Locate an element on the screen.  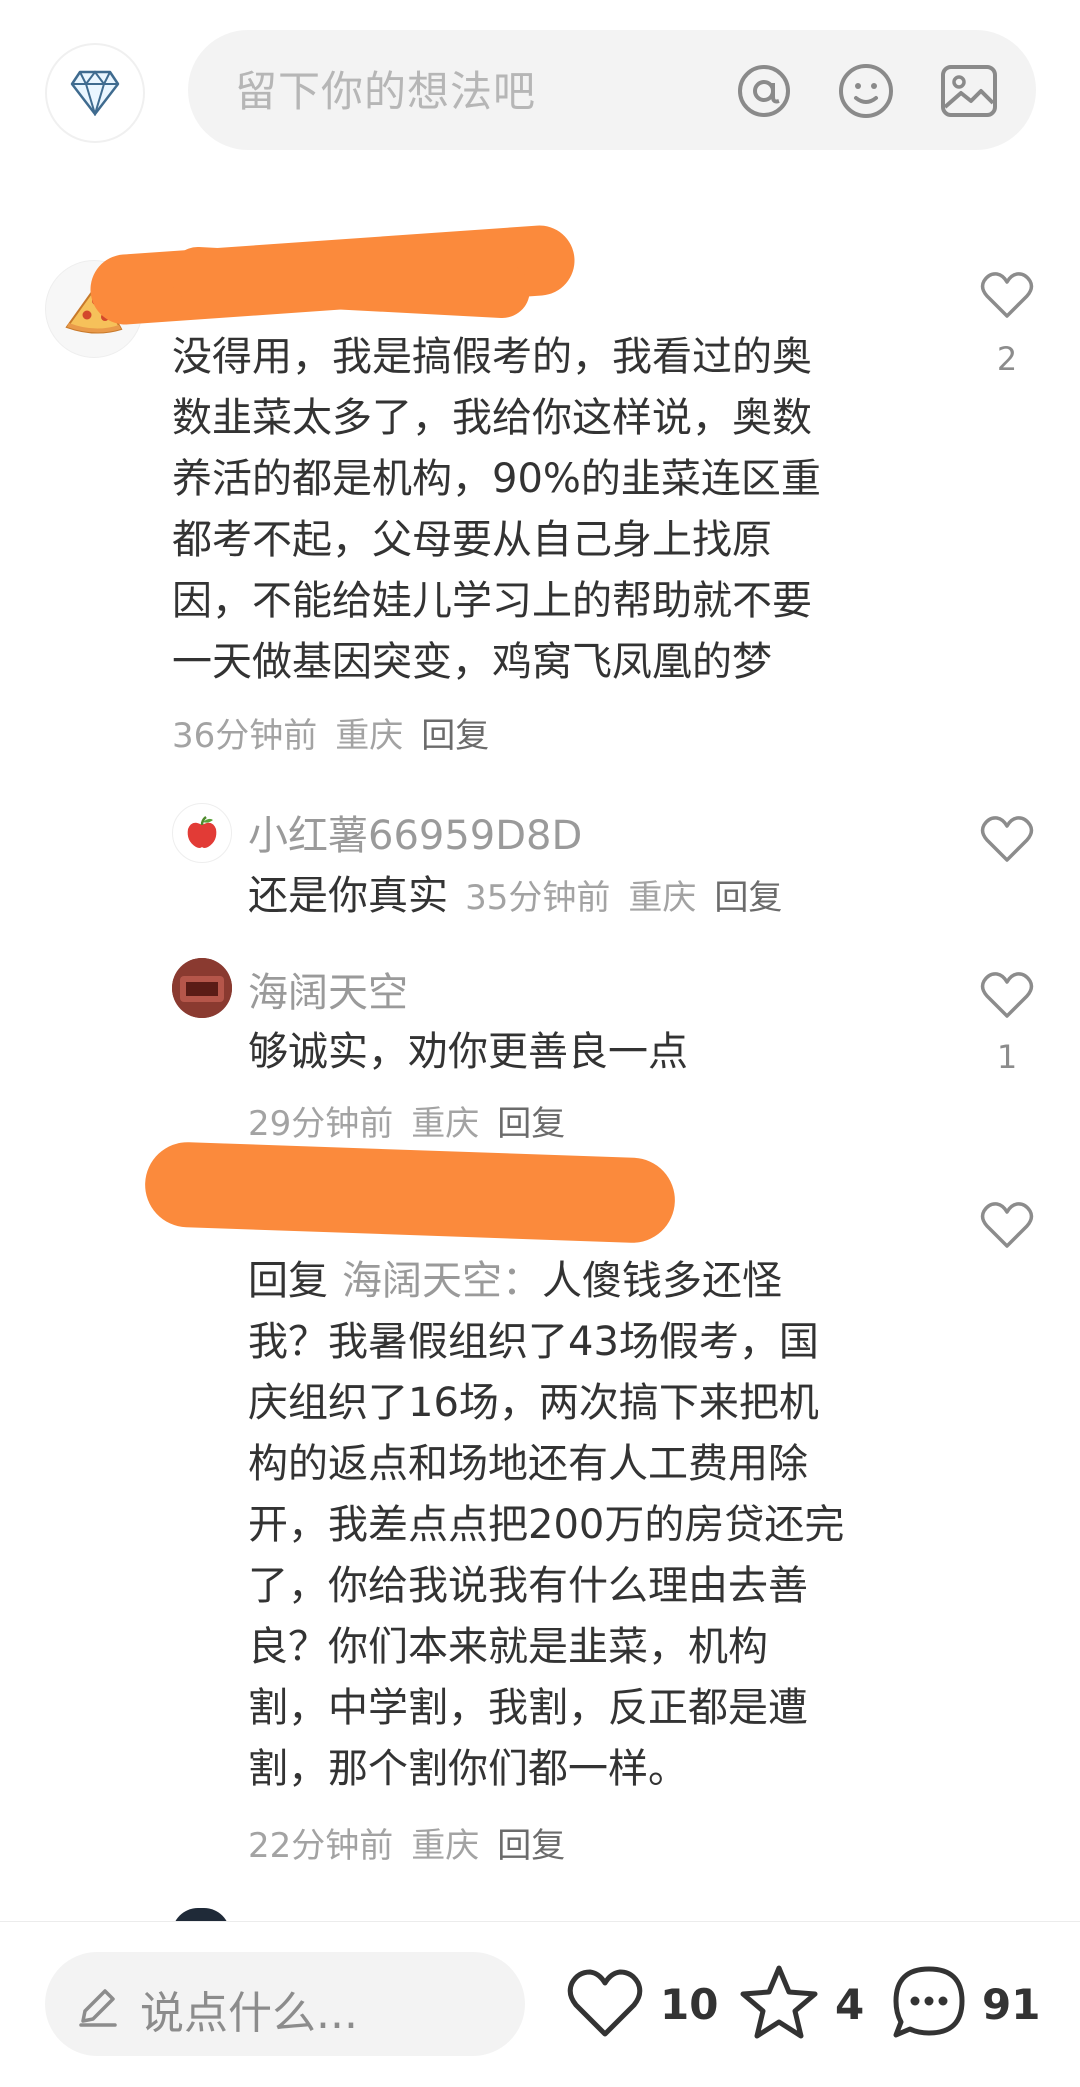
reply-text: 够诚实，劝你更善良一点 is located at coordinates (468, 1052).